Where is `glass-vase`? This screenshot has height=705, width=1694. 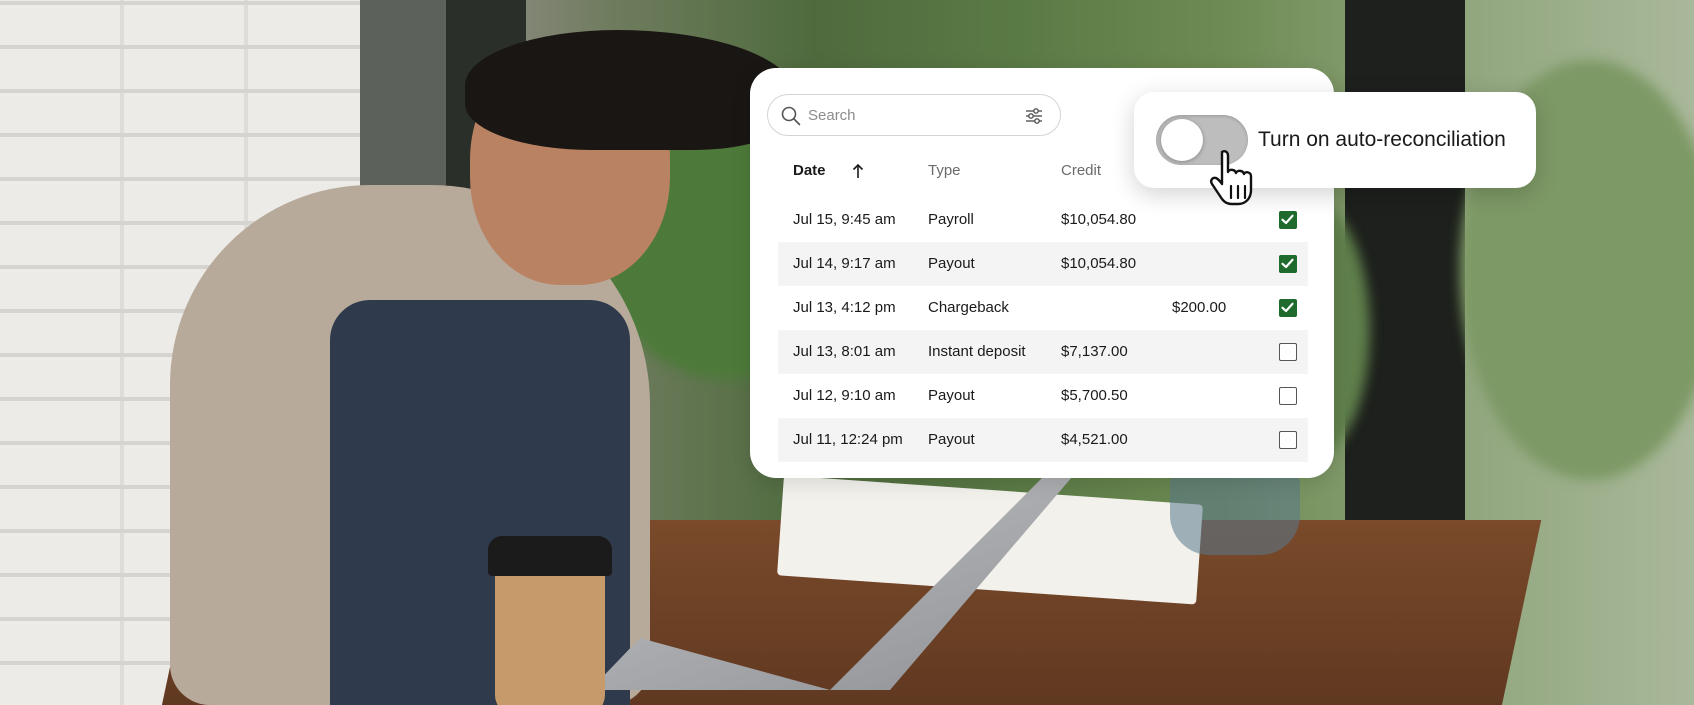
glass-vase is located at coordinates (1235, 510).